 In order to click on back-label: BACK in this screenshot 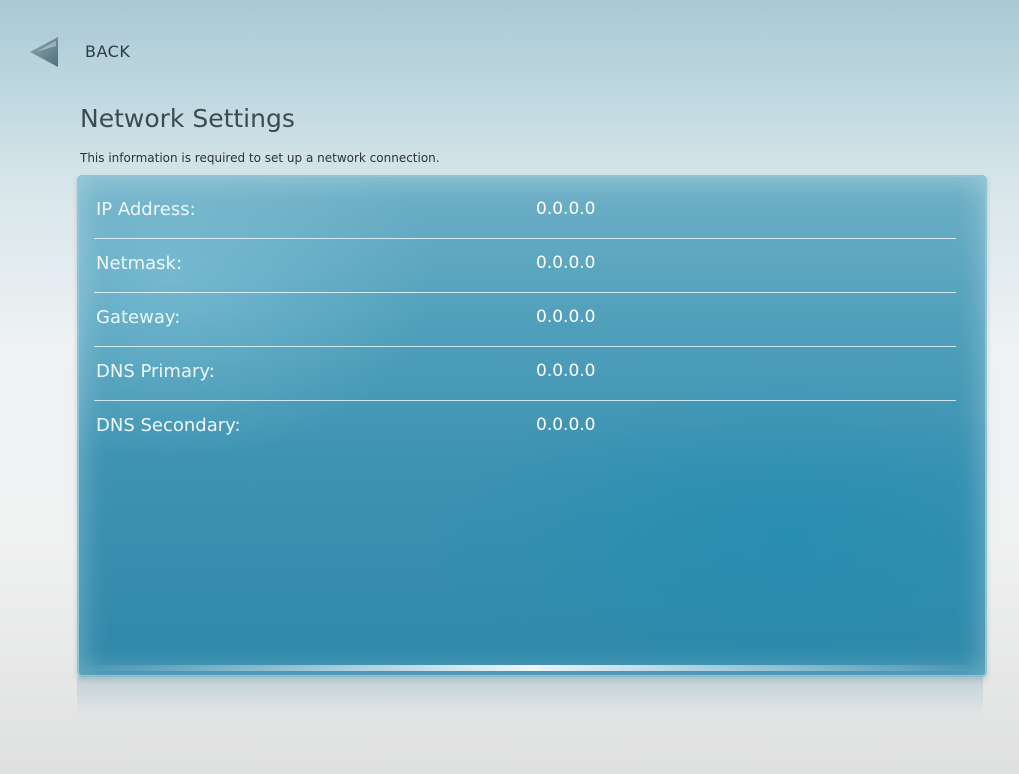, I will do `click(108, 51)`.